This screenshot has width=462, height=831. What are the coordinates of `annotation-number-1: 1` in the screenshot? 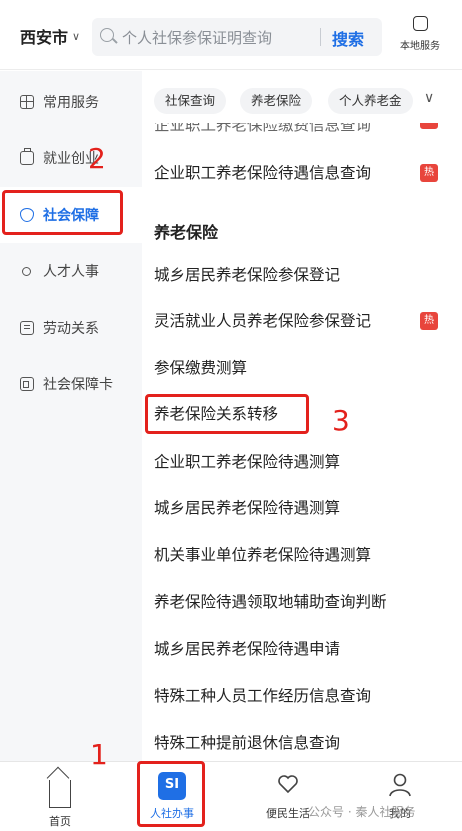 It's located at (99, 754).